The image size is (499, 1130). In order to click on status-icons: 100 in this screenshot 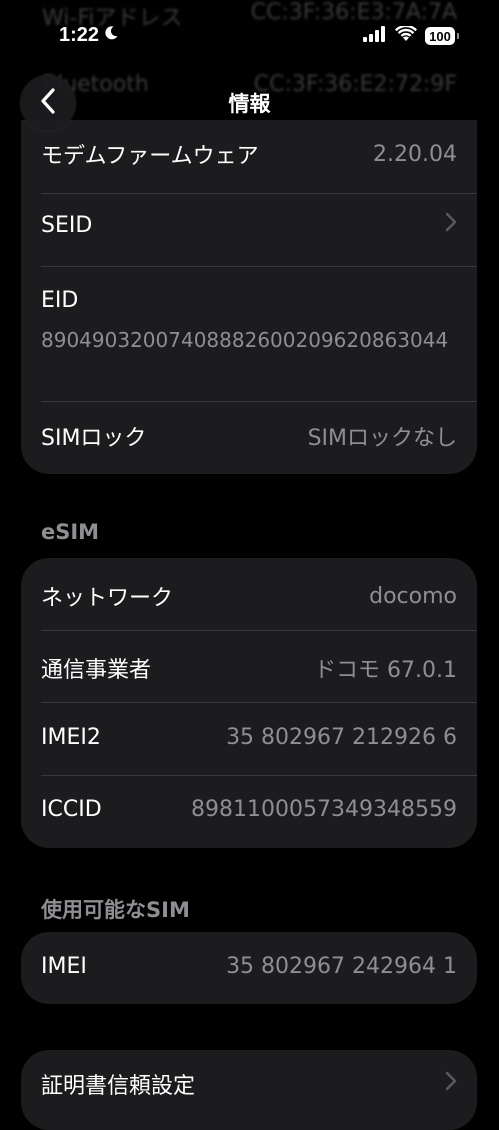, I will do `click(411, 35)`.